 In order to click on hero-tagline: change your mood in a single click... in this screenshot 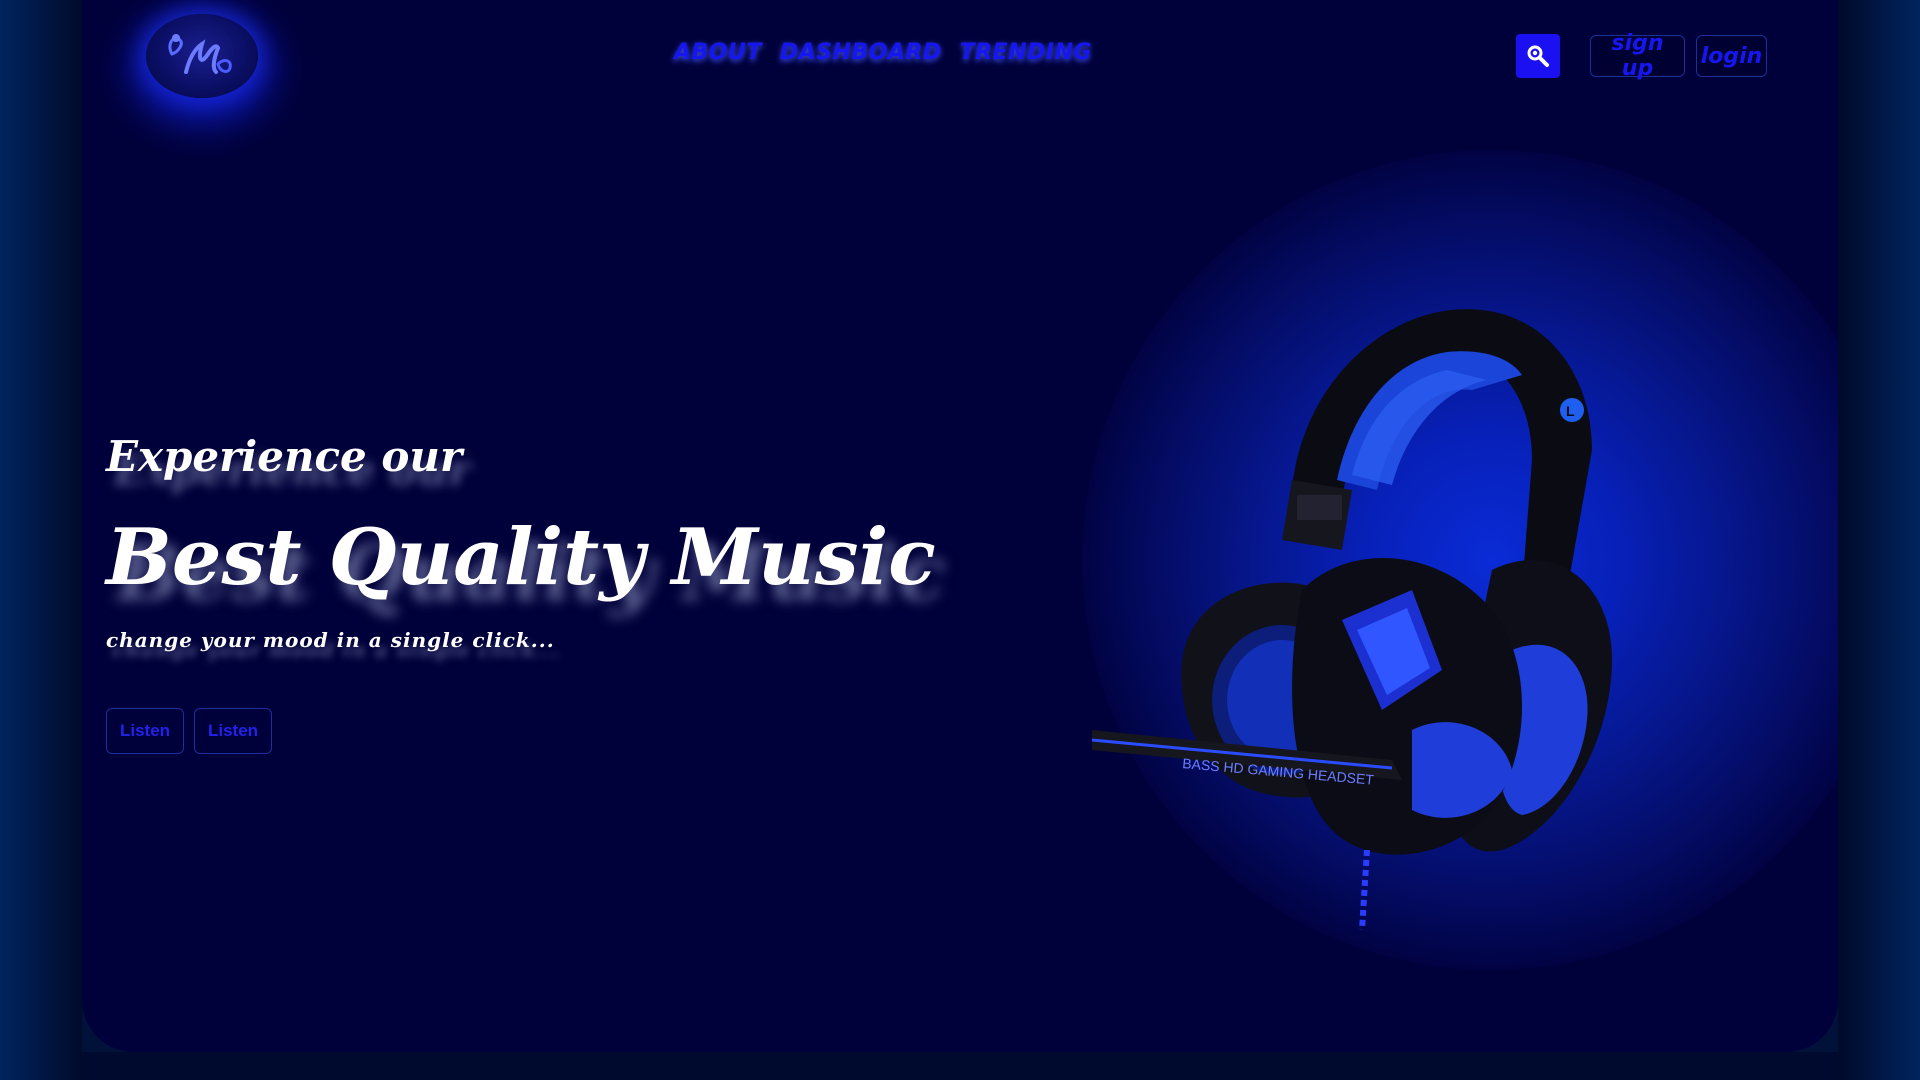, I will do `click(330, 640)`.